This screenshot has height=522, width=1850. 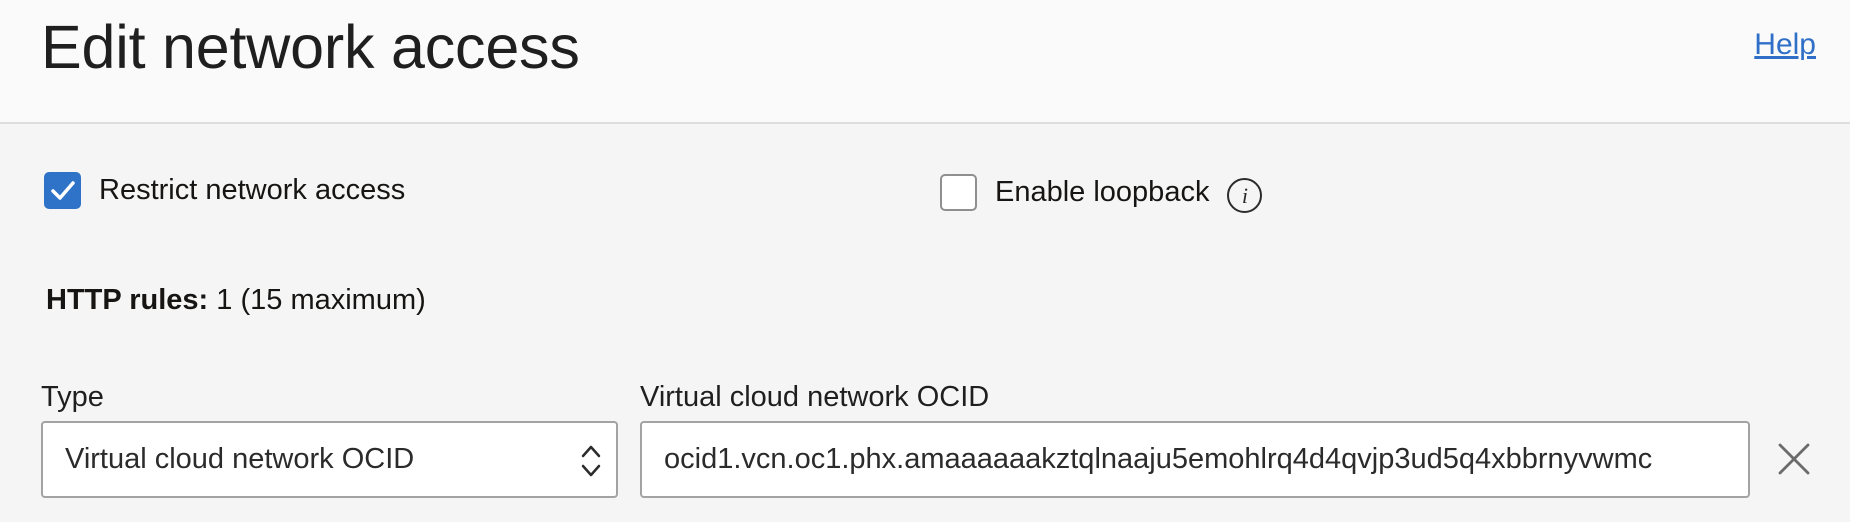 What do you see at coordinates (958, 192) in the screenshot?
I see `enable-loopback-checkbox` at bounding box center [958, 192].